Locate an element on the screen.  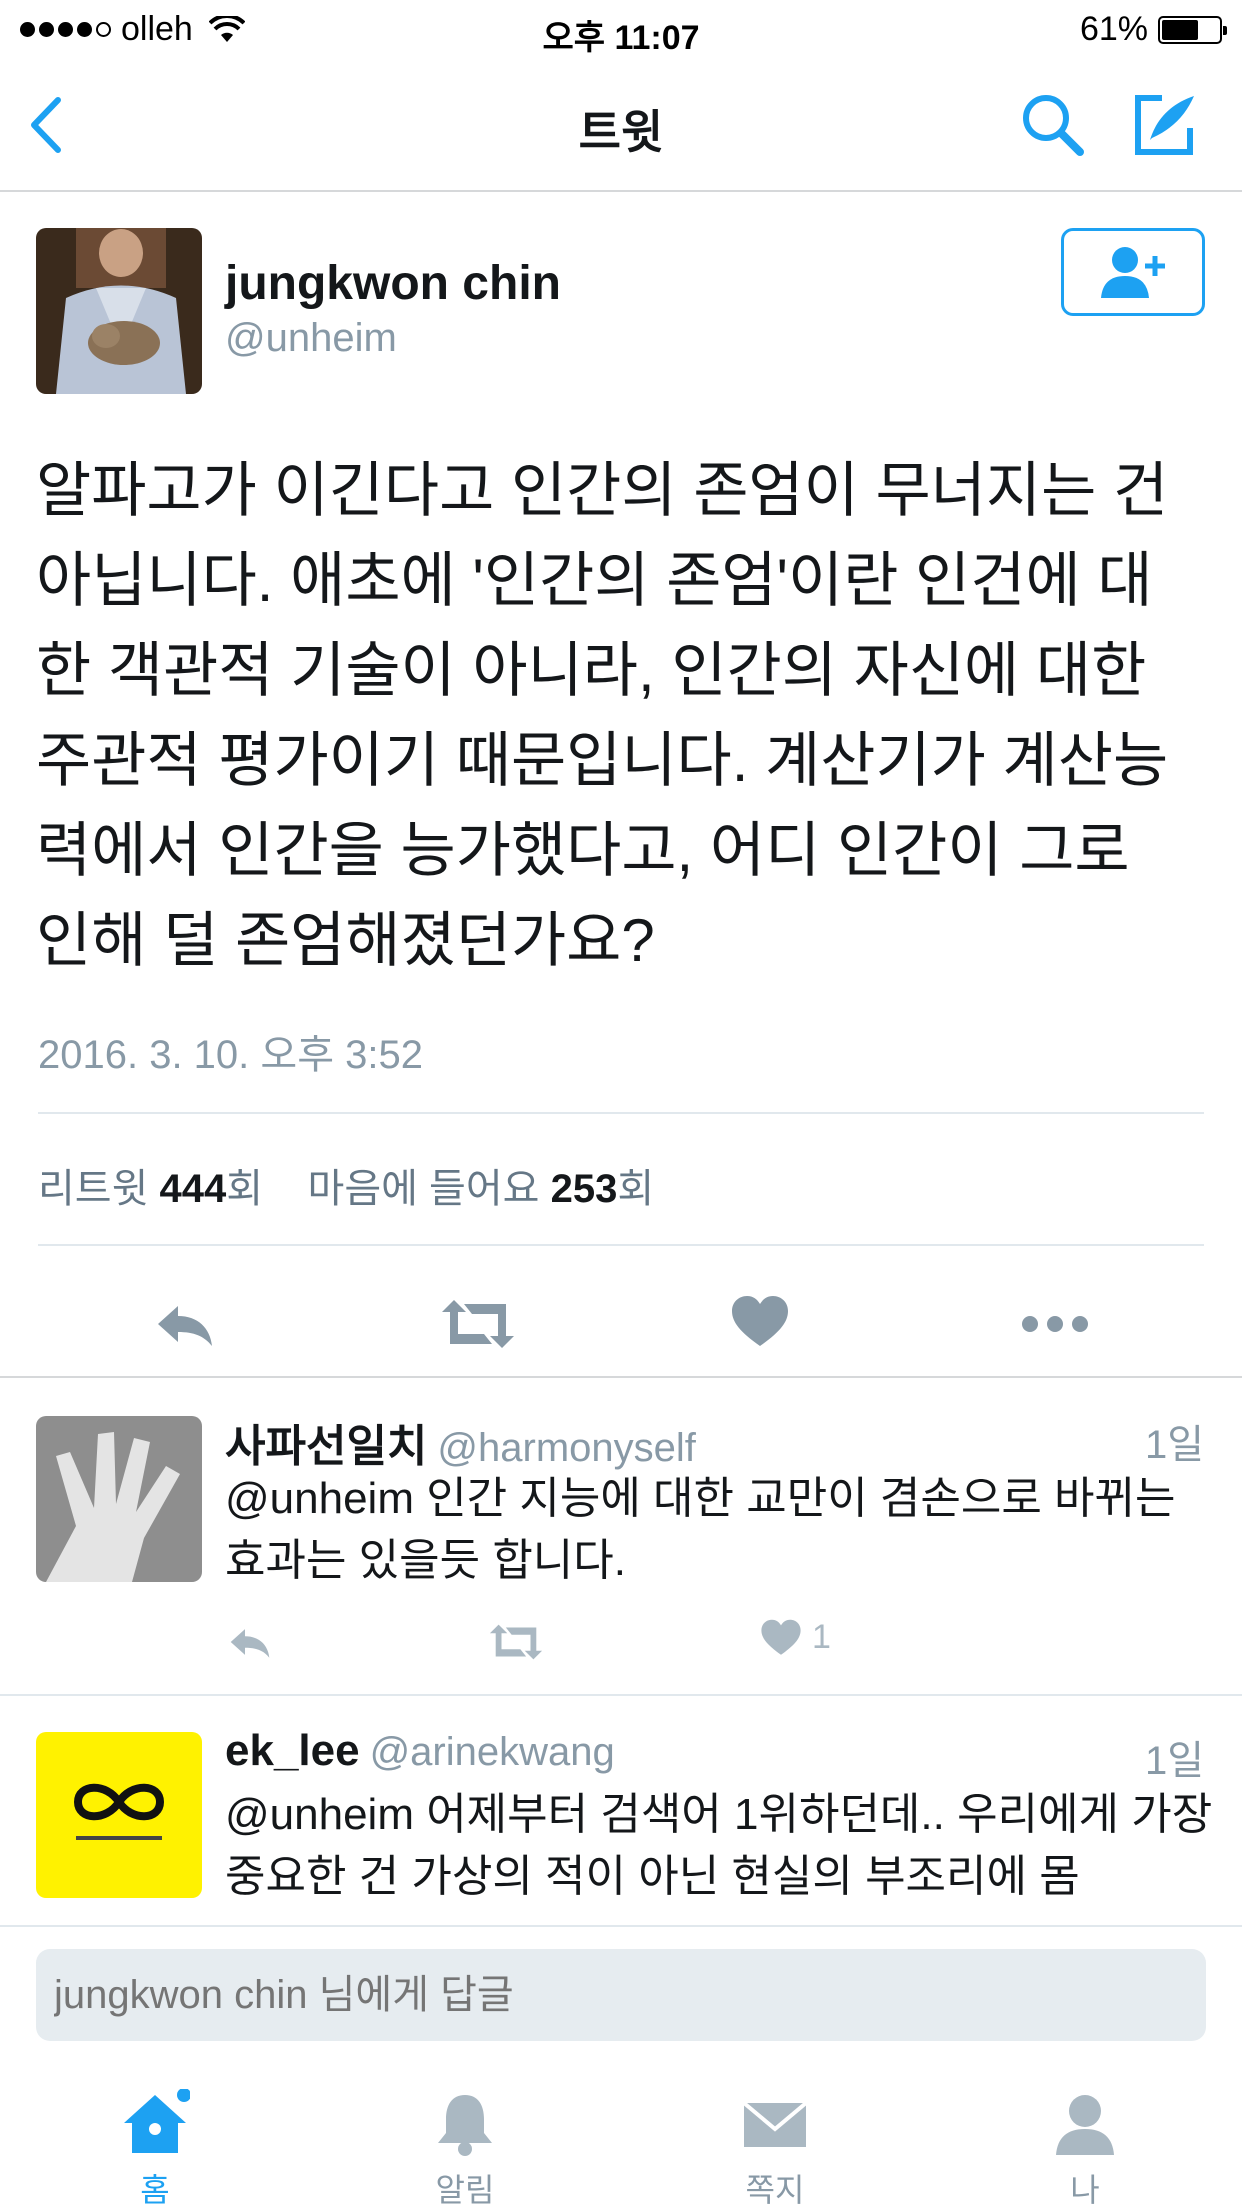
status-bar: olleh 오후 11:07 61% is located at coordinates (621, 31).